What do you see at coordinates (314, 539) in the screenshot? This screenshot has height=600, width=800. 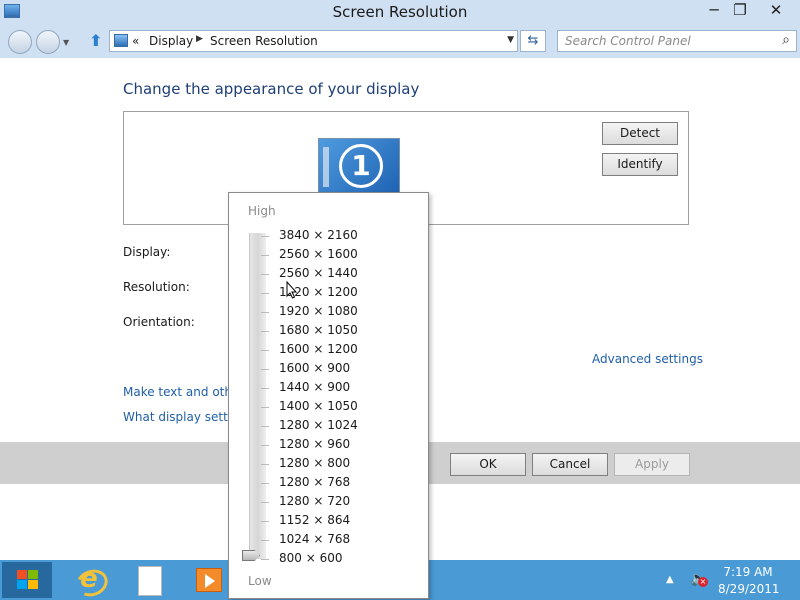 I see `resolution-option: 1024 × 768` at bounding box center [314, 539].